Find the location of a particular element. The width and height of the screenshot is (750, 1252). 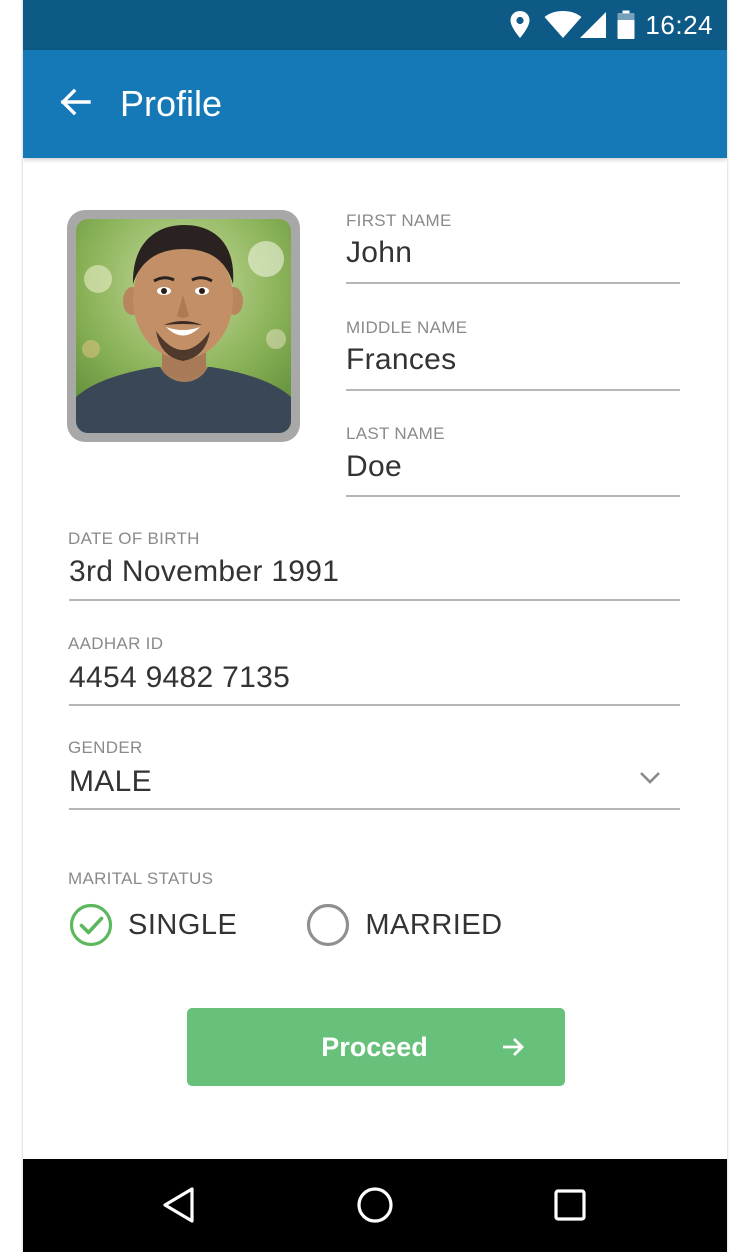

status-bar: 16:24 is located at coordinates (375, 25).